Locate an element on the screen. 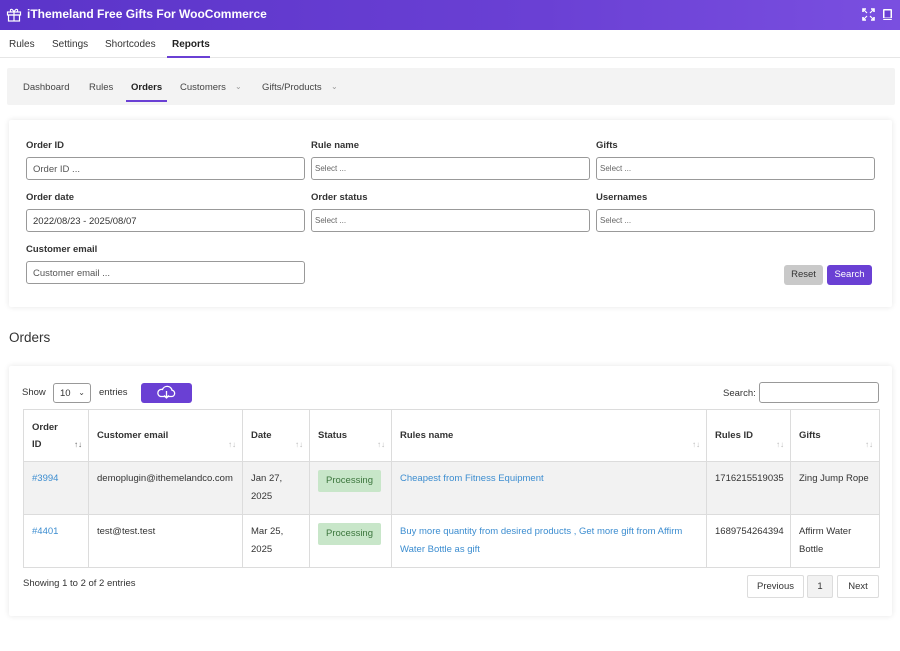 The image size is (900, 651). gift-box-icon is located at coordinates (14, 15).